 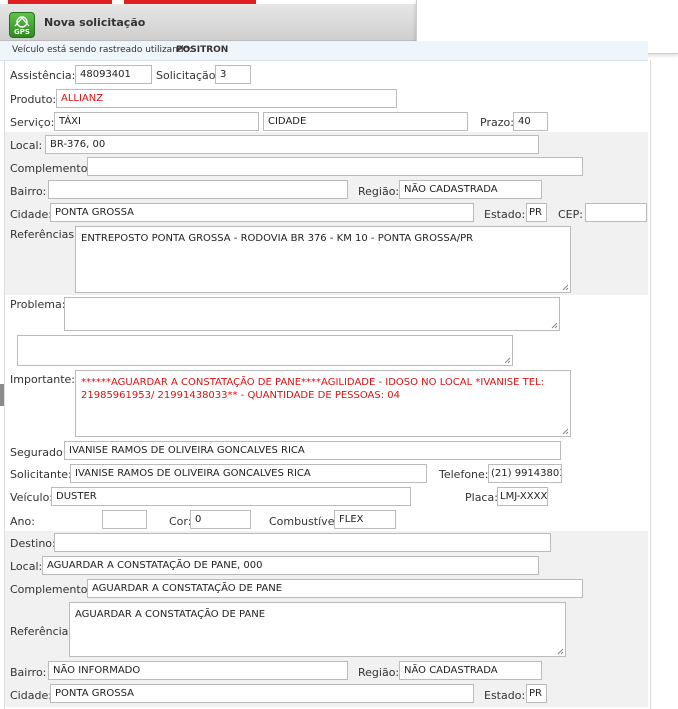 What do you see at coordinates (335, 588) in the screenshot?
I see `destino-complemento-input: AGUARDAR A CONSTATAÇÃO DE PANE` at bounding box center [335, 588].